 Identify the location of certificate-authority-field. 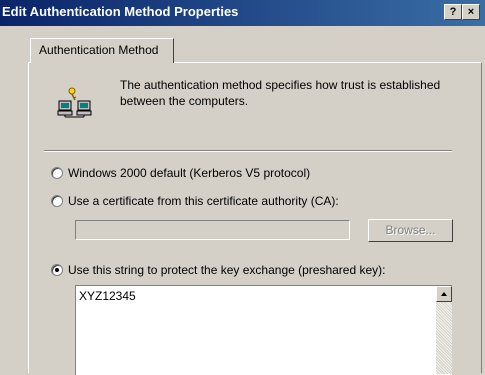
(212, 230).